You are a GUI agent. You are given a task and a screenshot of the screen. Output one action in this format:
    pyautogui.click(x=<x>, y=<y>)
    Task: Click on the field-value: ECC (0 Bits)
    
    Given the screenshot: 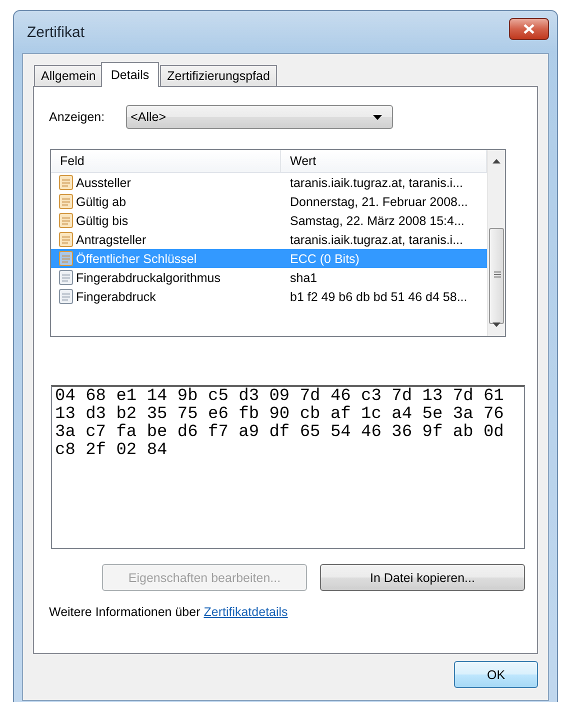 What is the action you would take?
    pyautogui.click(x=324, y=259)
    